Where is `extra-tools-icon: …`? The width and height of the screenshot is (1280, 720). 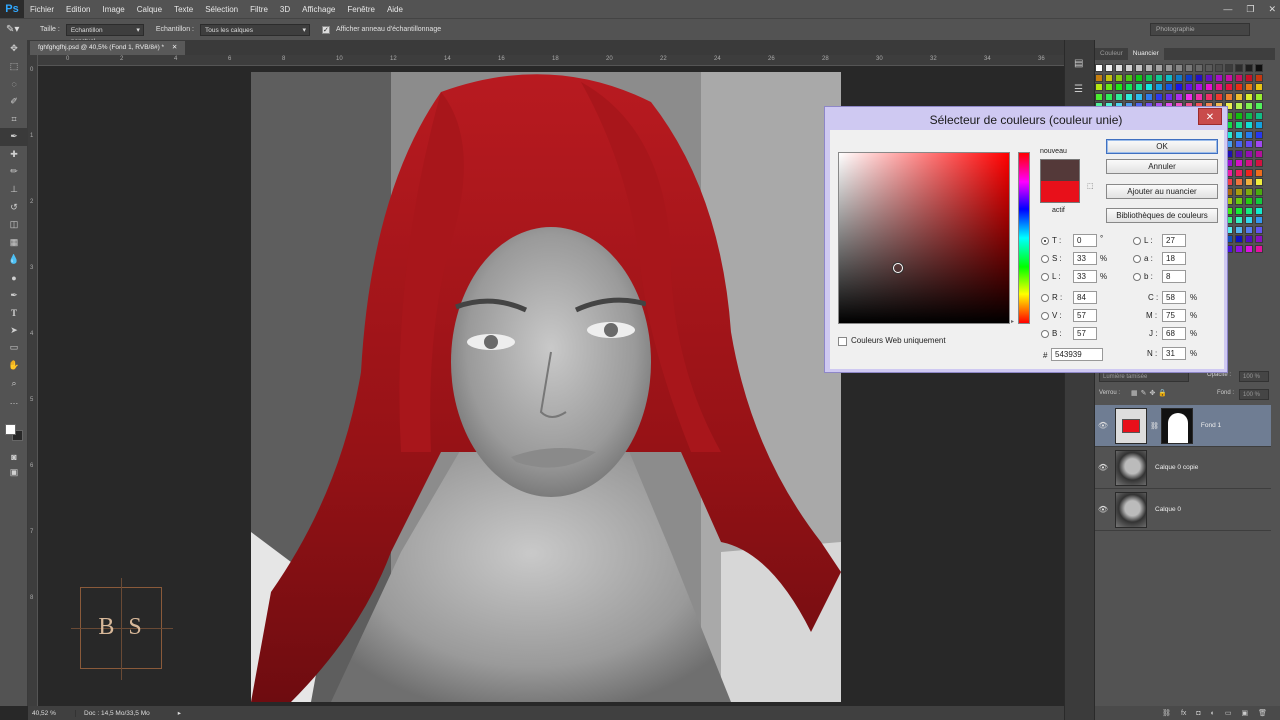
extra-tools-icon: … is located at coordinates (14, 401).